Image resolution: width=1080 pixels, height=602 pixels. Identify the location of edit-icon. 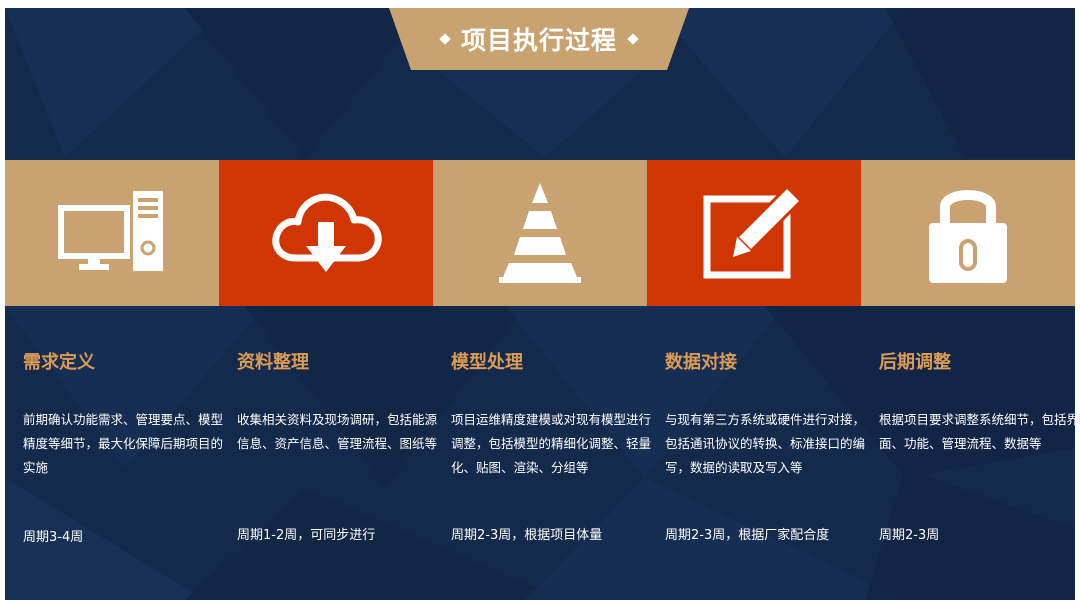
(753, 232).